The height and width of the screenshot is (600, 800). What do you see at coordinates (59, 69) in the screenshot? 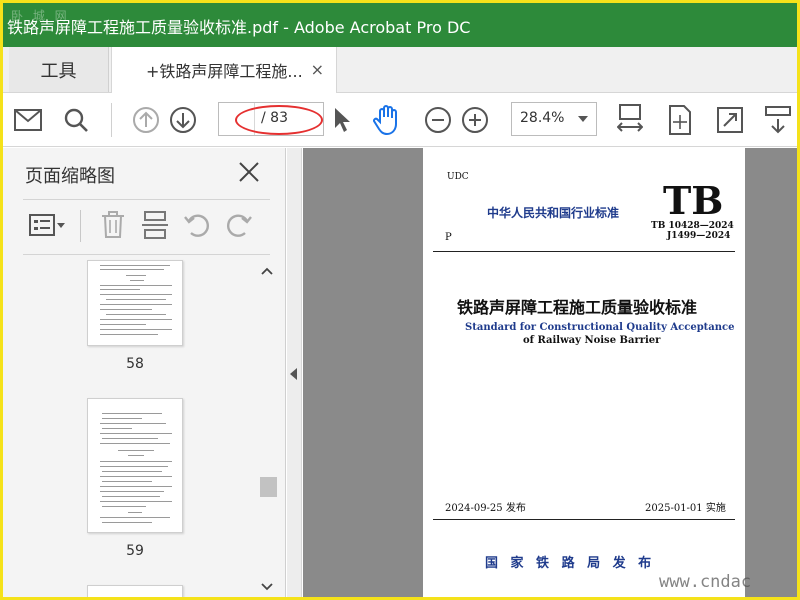
I see `tab-tools: 工具` at bounding box center [59, 69].